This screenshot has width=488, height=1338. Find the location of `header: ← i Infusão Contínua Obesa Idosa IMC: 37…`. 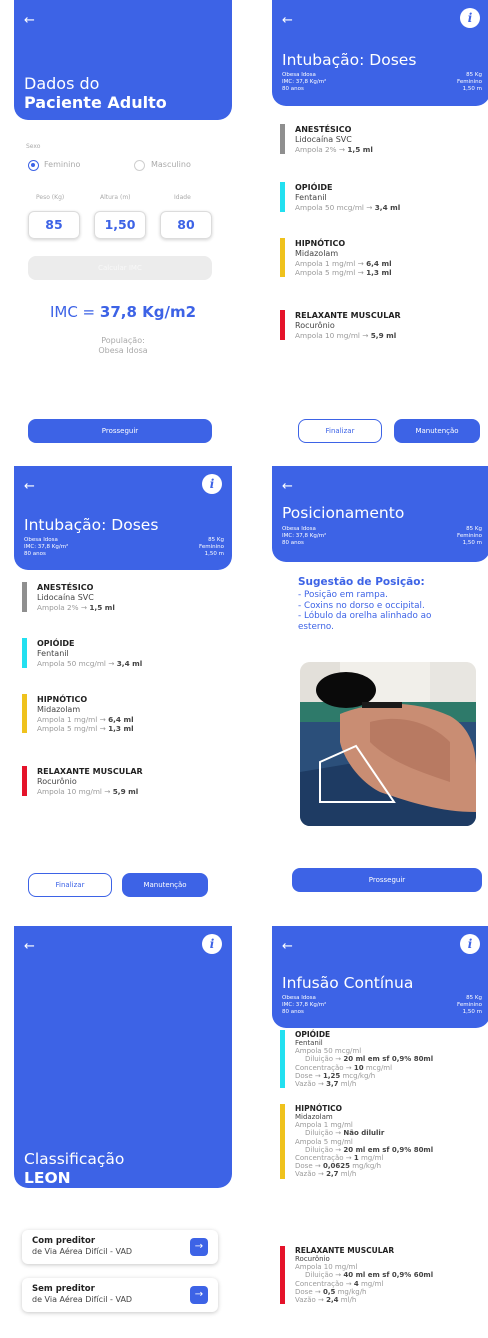

header: ← i Infusão Contínua Obesa Idosa IMC: 37… is located at coordinates (380, 977).